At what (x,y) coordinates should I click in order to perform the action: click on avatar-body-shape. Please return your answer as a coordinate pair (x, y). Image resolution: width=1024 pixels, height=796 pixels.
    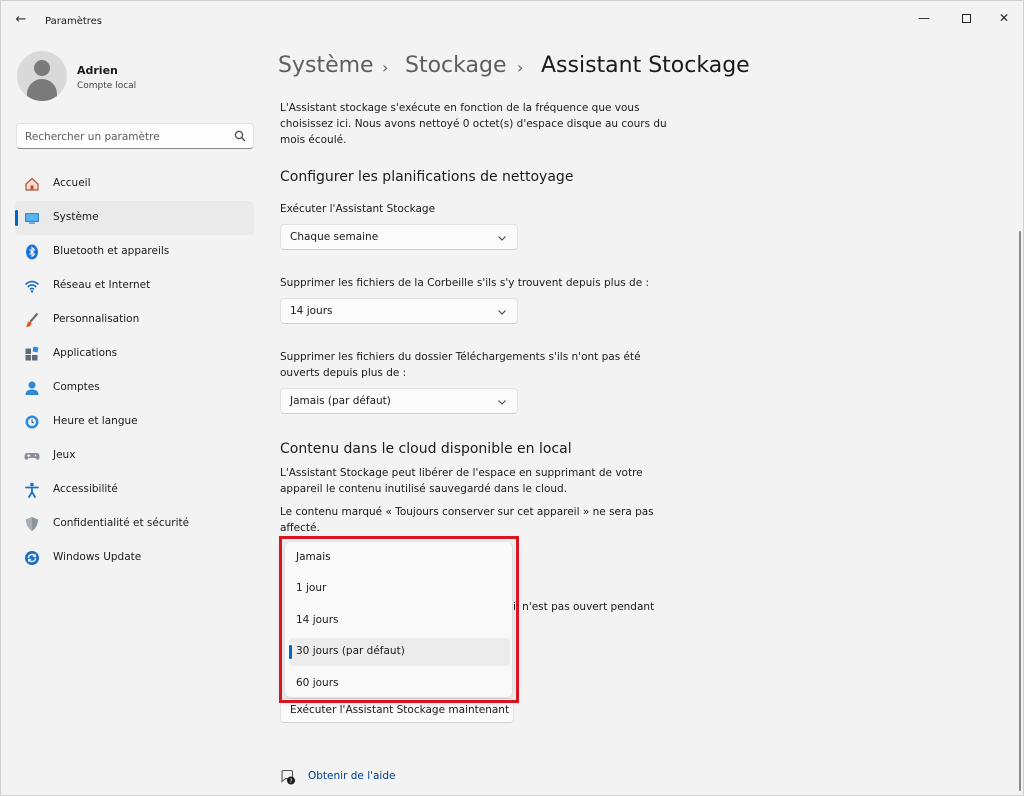
    Looking at the image, I should click on (42, 90).